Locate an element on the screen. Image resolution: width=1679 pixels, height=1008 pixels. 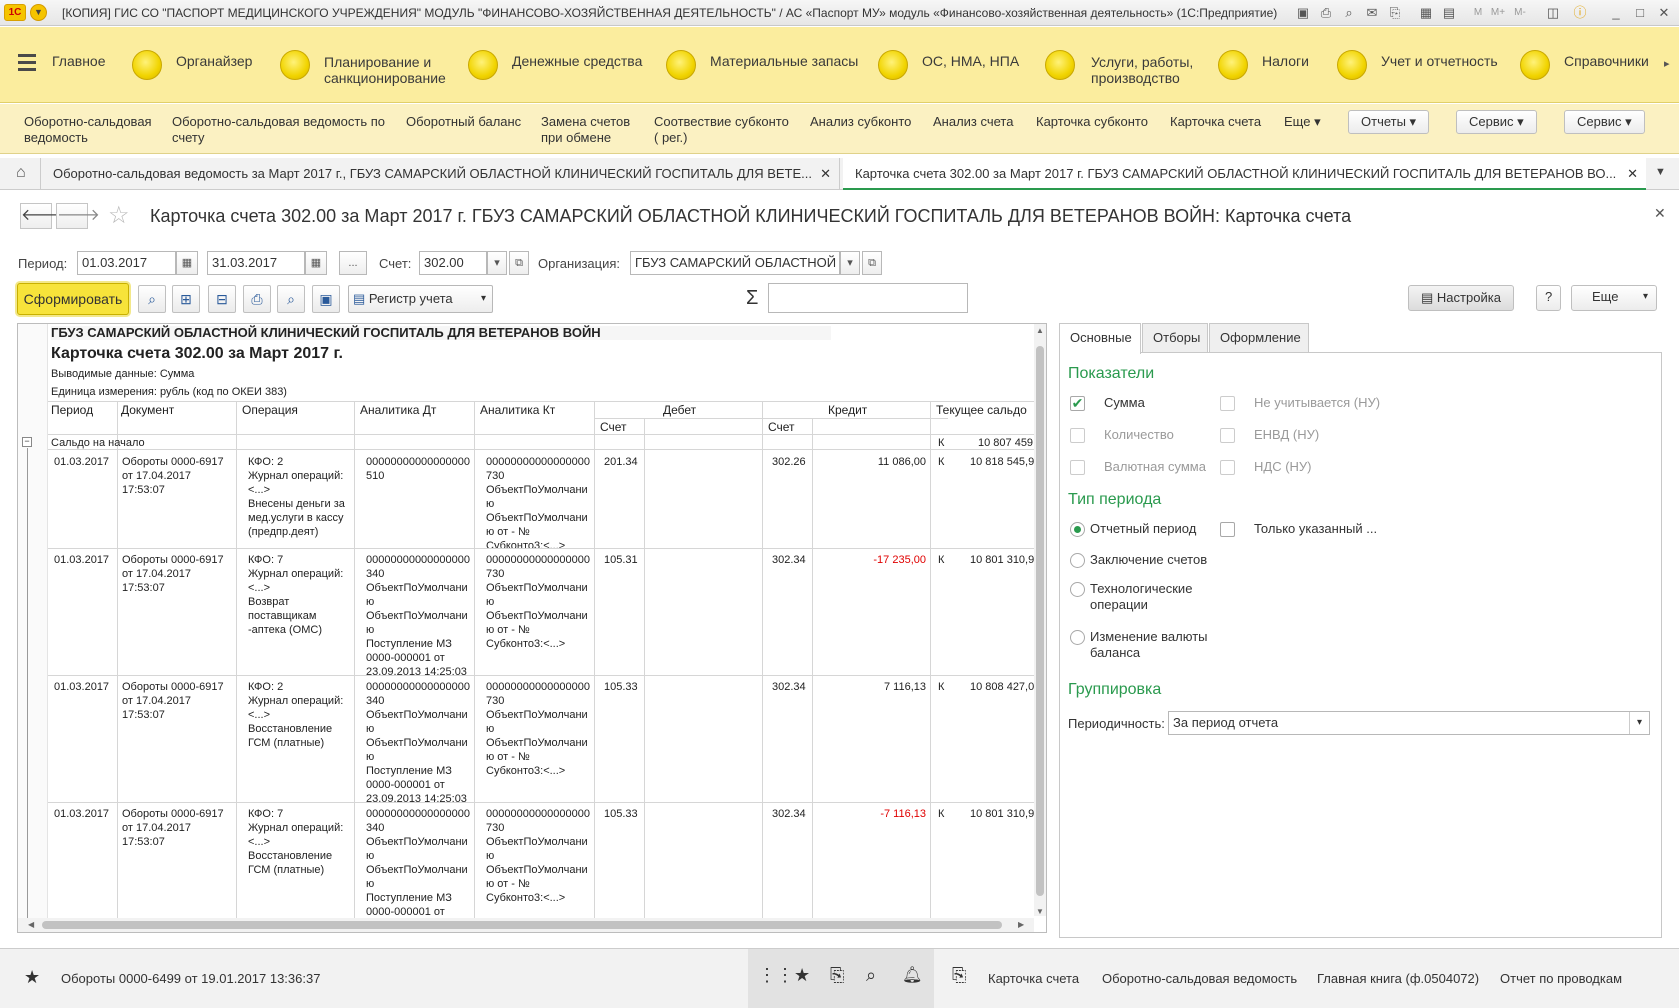
help-button: ? is located at coordinates (1549, 298).